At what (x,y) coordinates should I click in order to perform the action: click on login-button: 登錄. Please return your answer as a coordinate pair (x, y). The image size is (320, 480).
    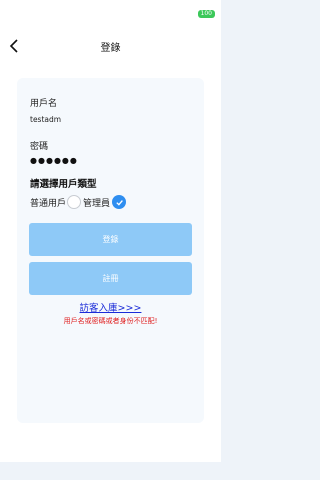
    Looking at the image, I should click on (110, 239).